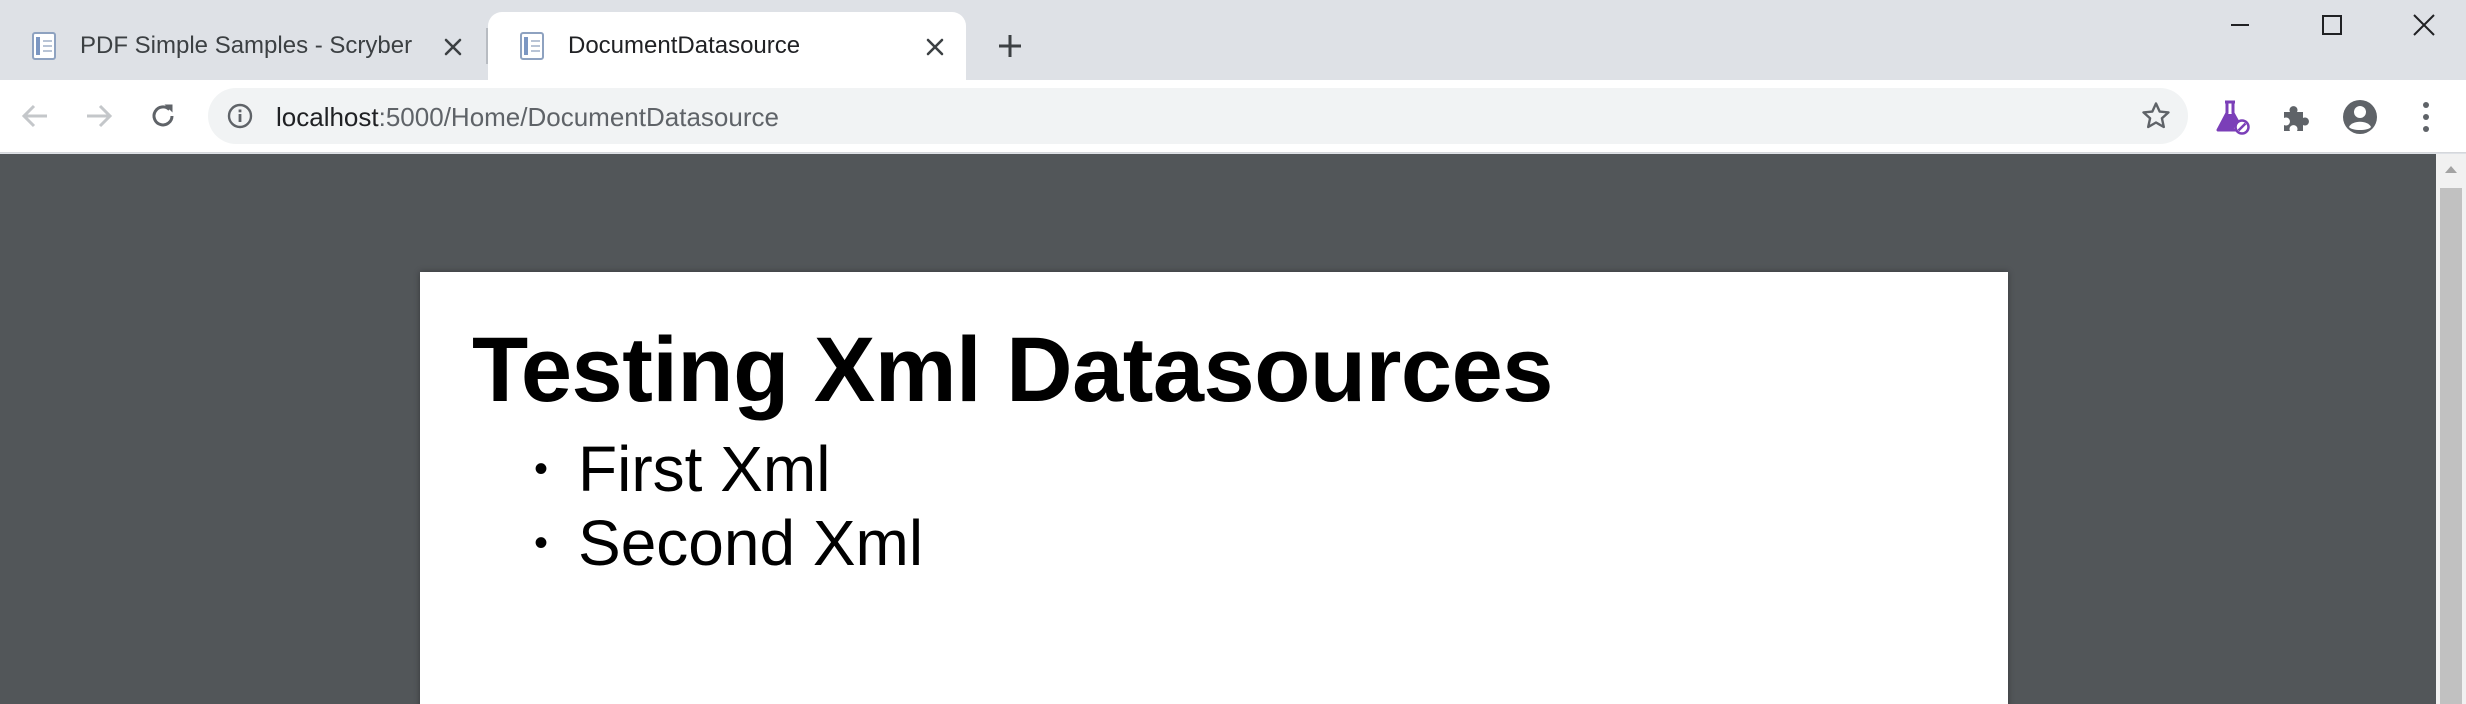  I want to click on account-circle-icon, so click(2360, 117).